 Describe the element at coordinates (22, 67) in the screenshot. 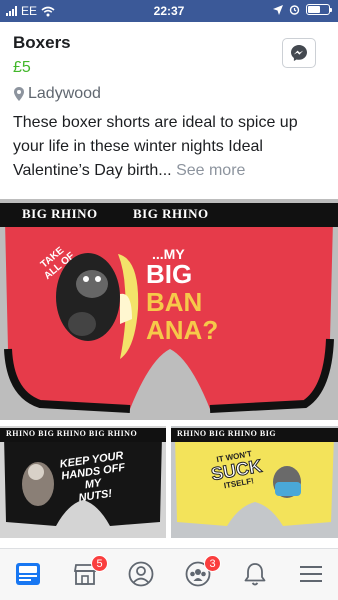

I see `listing-price: £5` at that location.